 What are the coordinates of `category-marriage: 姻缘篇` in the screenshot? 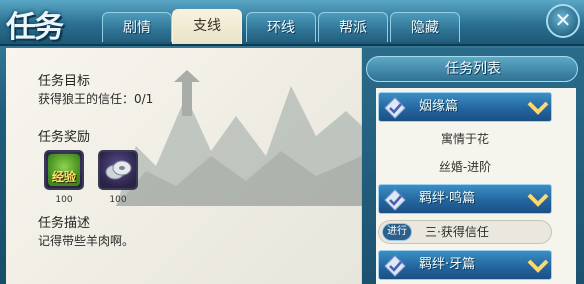 It's located at (465, 107).